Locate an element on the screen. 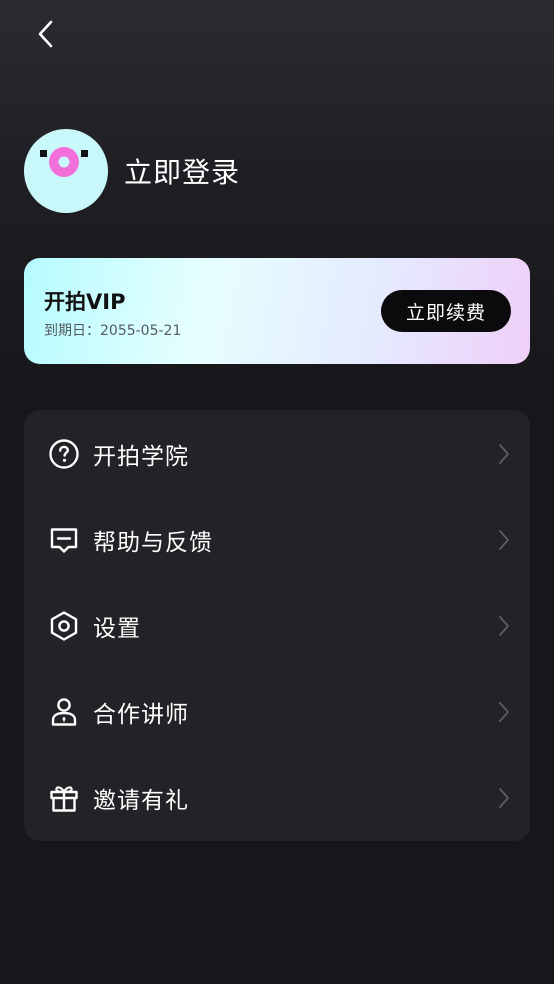 This screenshot has width=554, height=984. login-link: 立即登录 is located at coordinates (182, 171).